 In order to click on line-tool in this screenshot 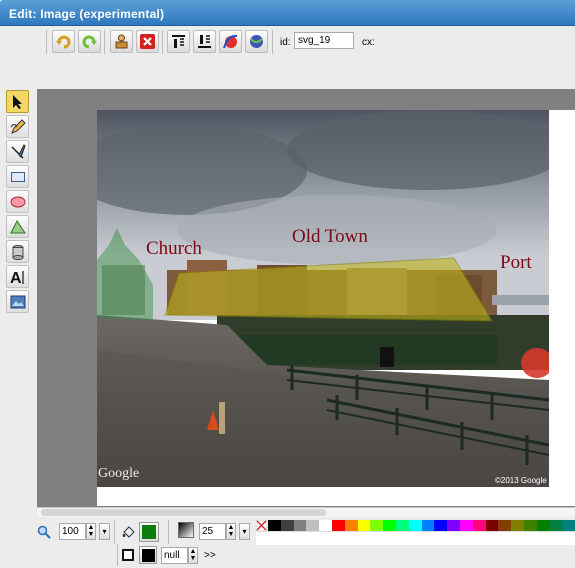, I will do `click(17, 151)`.